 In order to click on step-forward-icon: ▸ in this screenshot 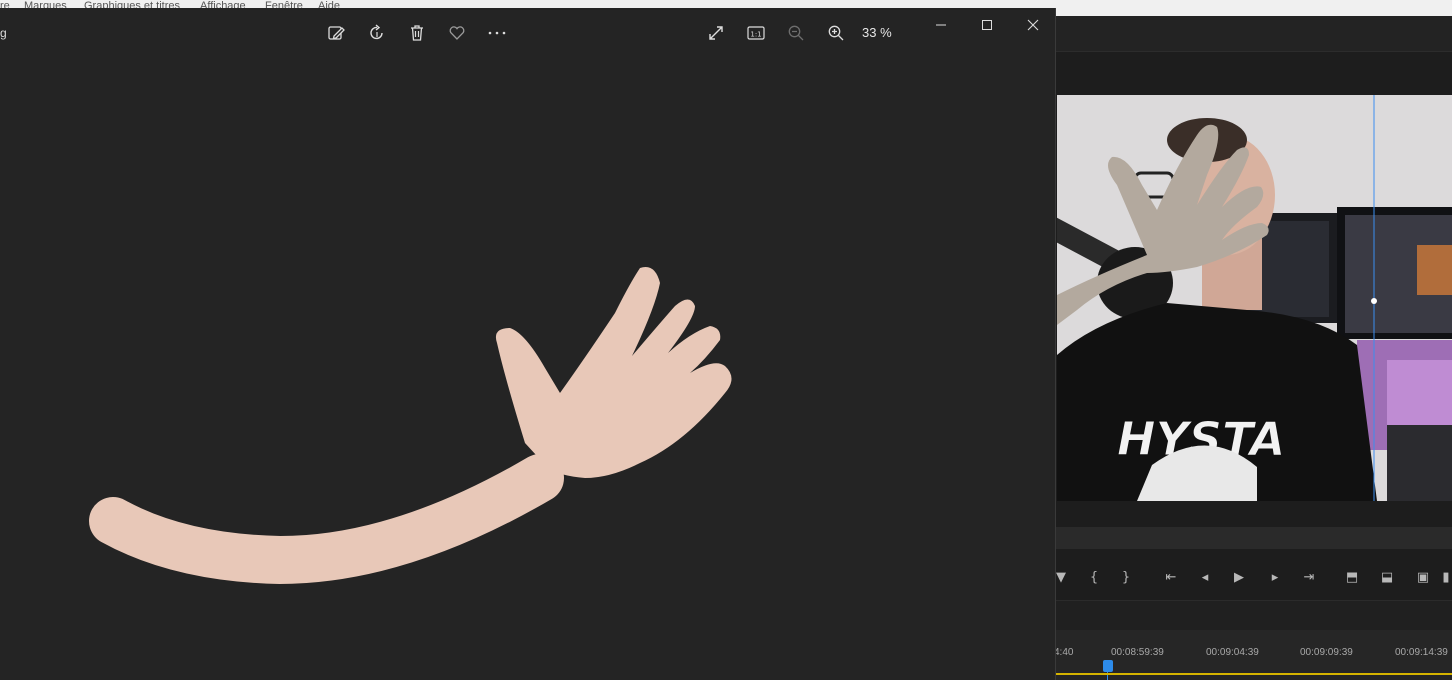, I will do `click(1275, 578)`.